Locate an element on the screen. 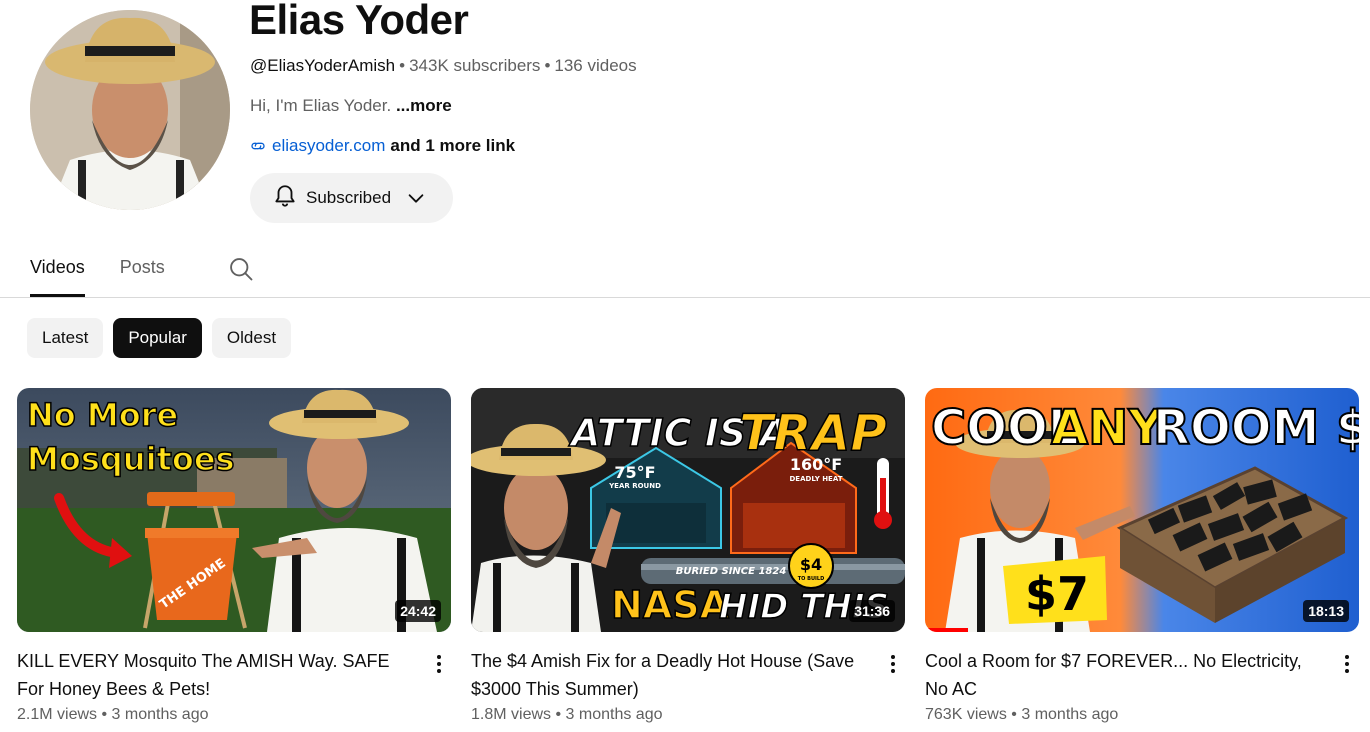 This screenshot has height=732, width=1370. thumb-text-room: ROOM $7 is located at coordinates (1256, 428).